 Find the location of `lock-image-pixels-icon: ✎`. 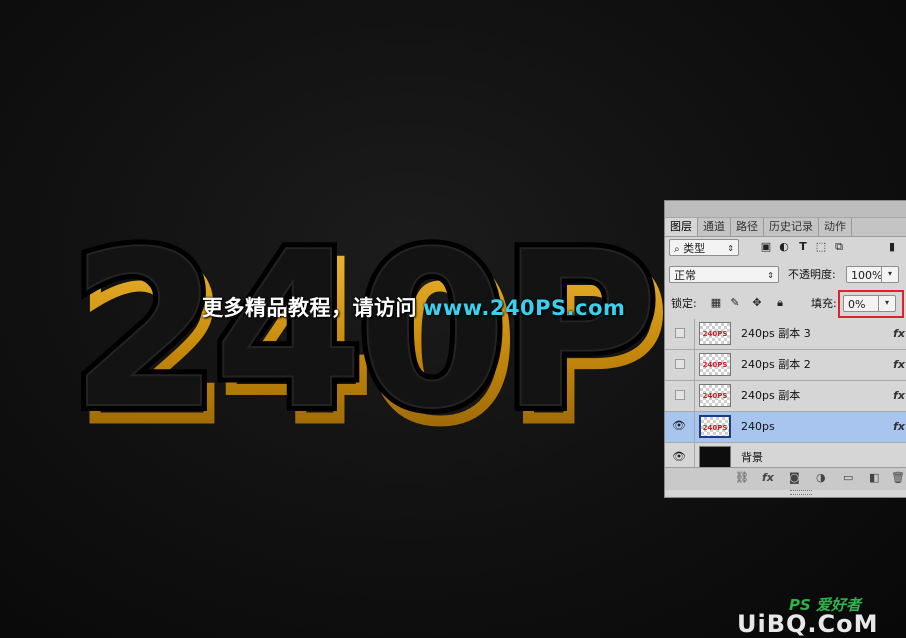

lock-image-pixels-icon: ✎ is located at coordinates (735, 303).